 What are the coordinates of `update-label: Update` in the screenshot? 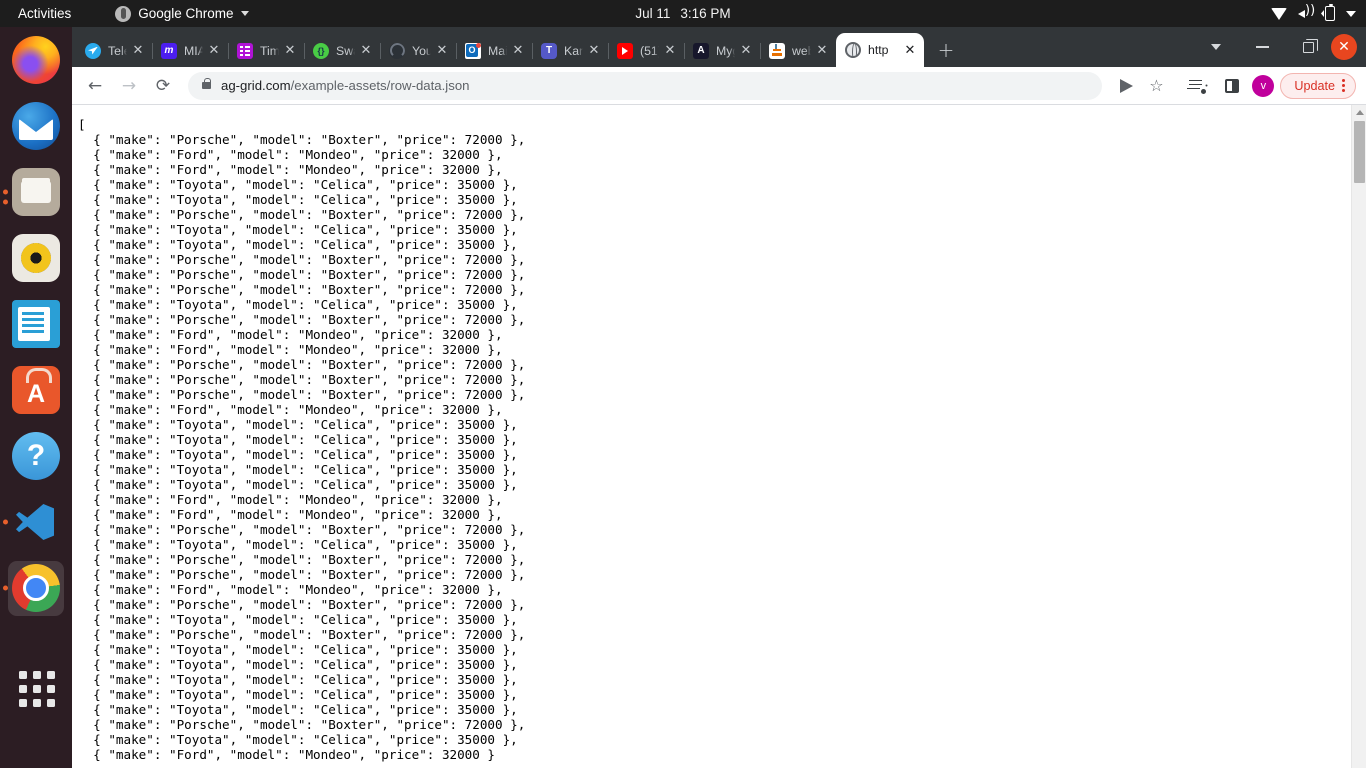 It's located at (1314, 85).